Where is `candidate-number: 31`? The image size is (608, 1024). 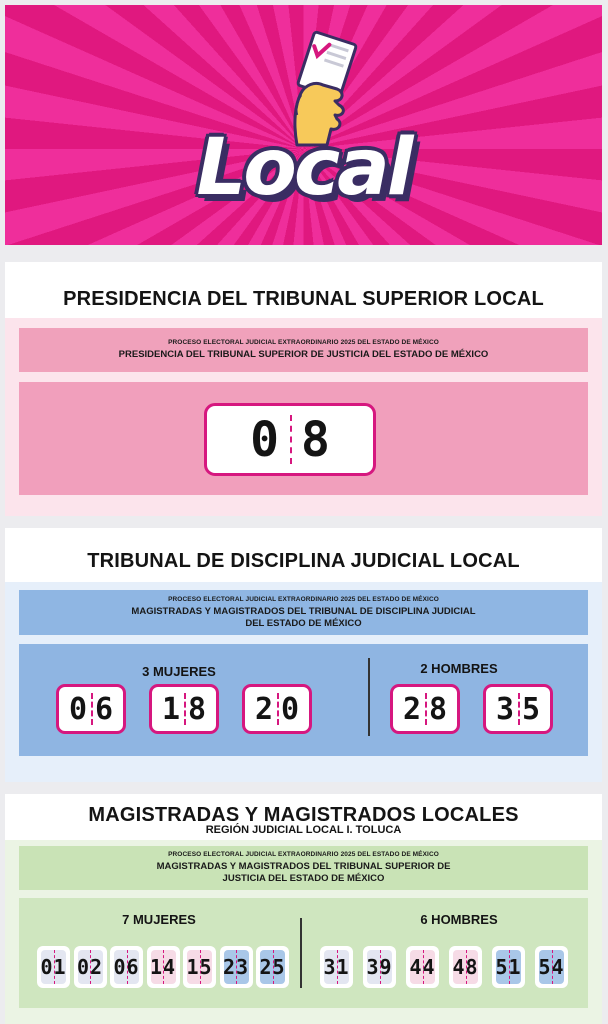
candidate-number: 31 is located at coordinates (336, 967).